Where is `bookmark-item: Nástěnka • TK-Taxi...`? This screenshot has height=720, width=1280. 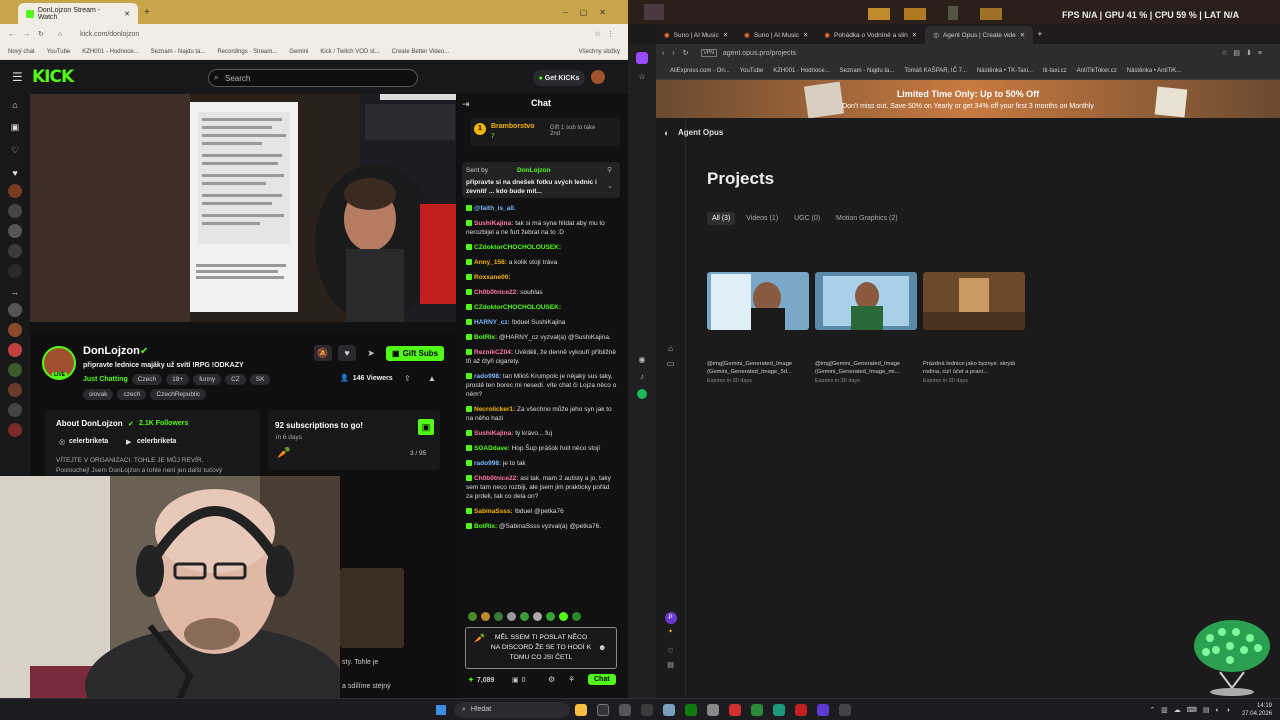 bookmark-item: Nástěnka • TK-Taxi... is located at coordinates (1005, 71).